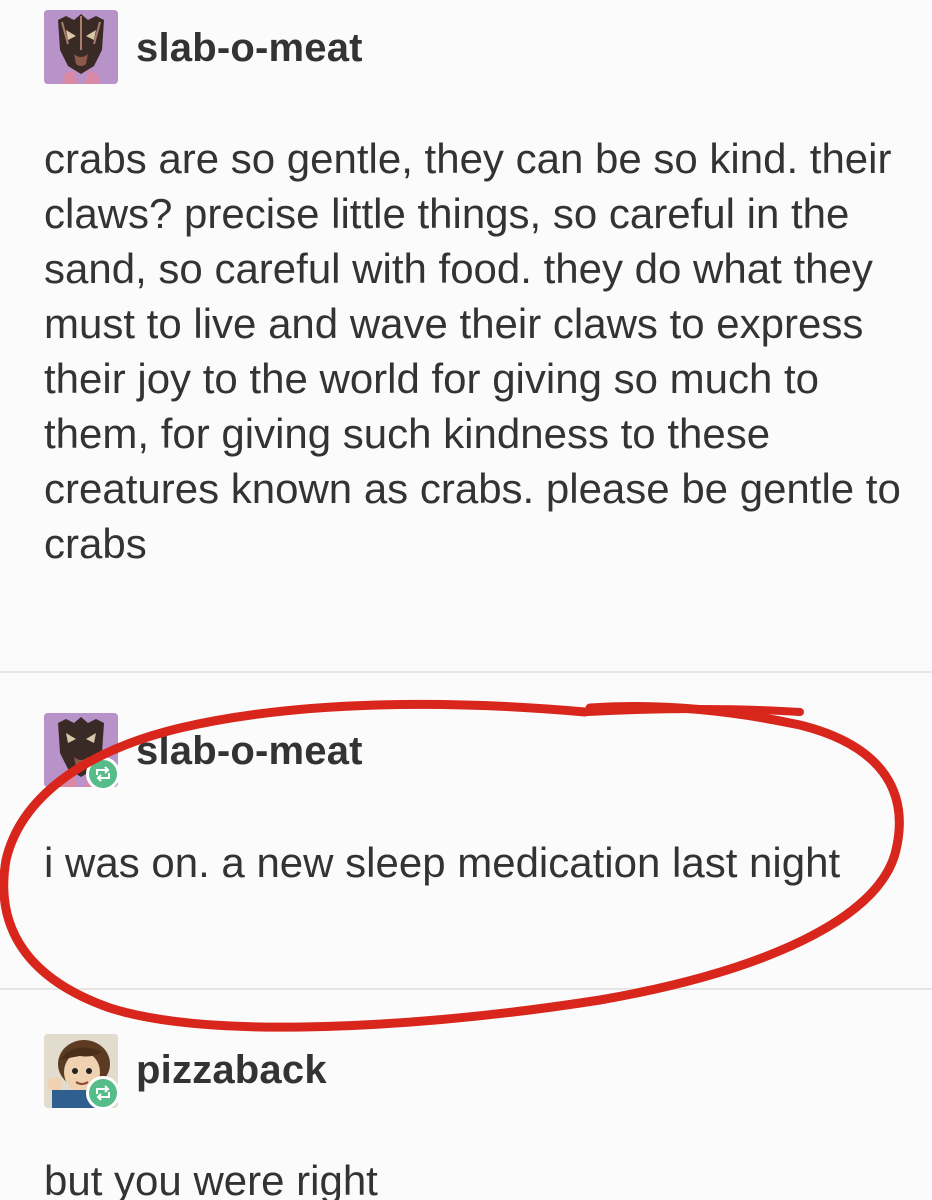  What do you see at coordinates (231, 1070) in the screenshot?
I see `username: pizzaback` at bounding box center [231, 1070].